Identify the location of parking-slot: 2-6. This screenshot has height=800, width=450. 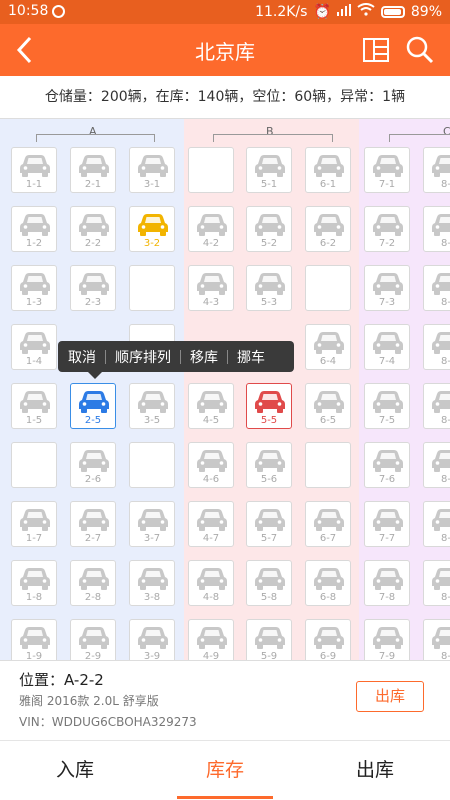
(93, 465).